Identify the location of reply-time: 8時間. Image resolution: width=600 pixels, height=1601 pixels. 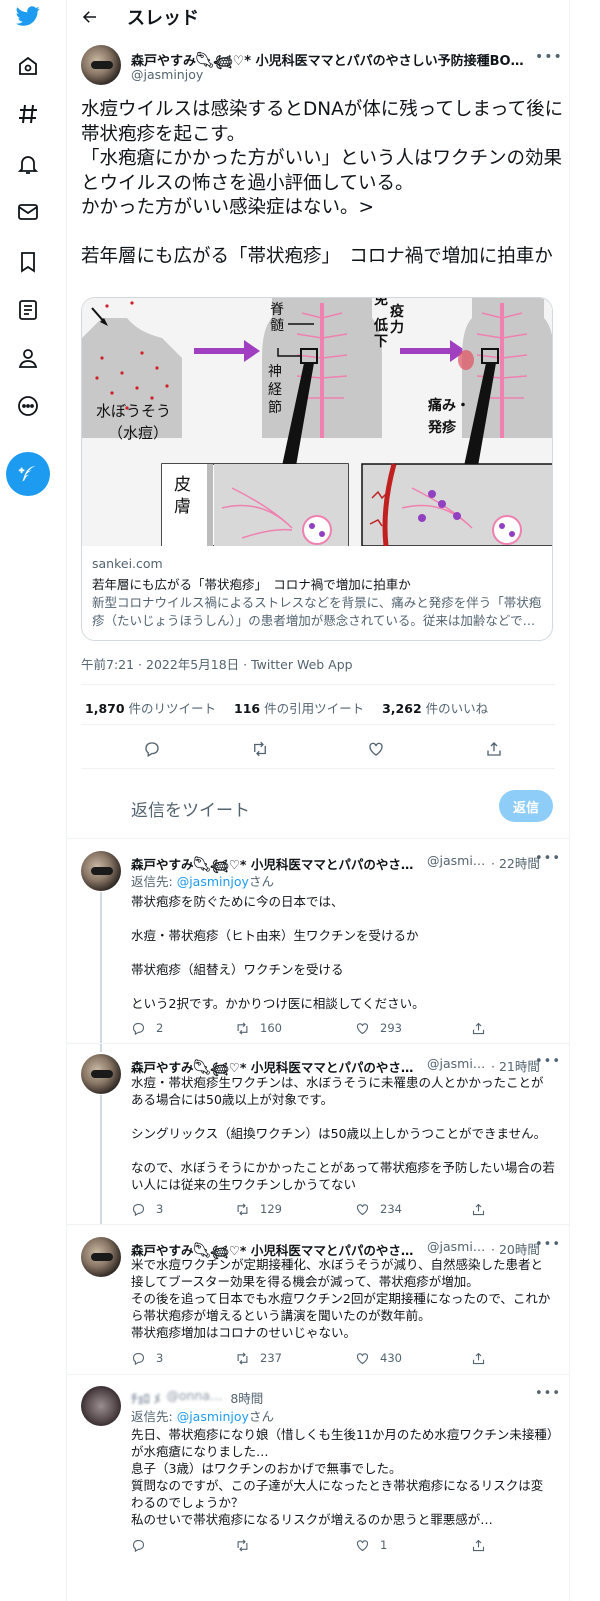
(246, 1397).